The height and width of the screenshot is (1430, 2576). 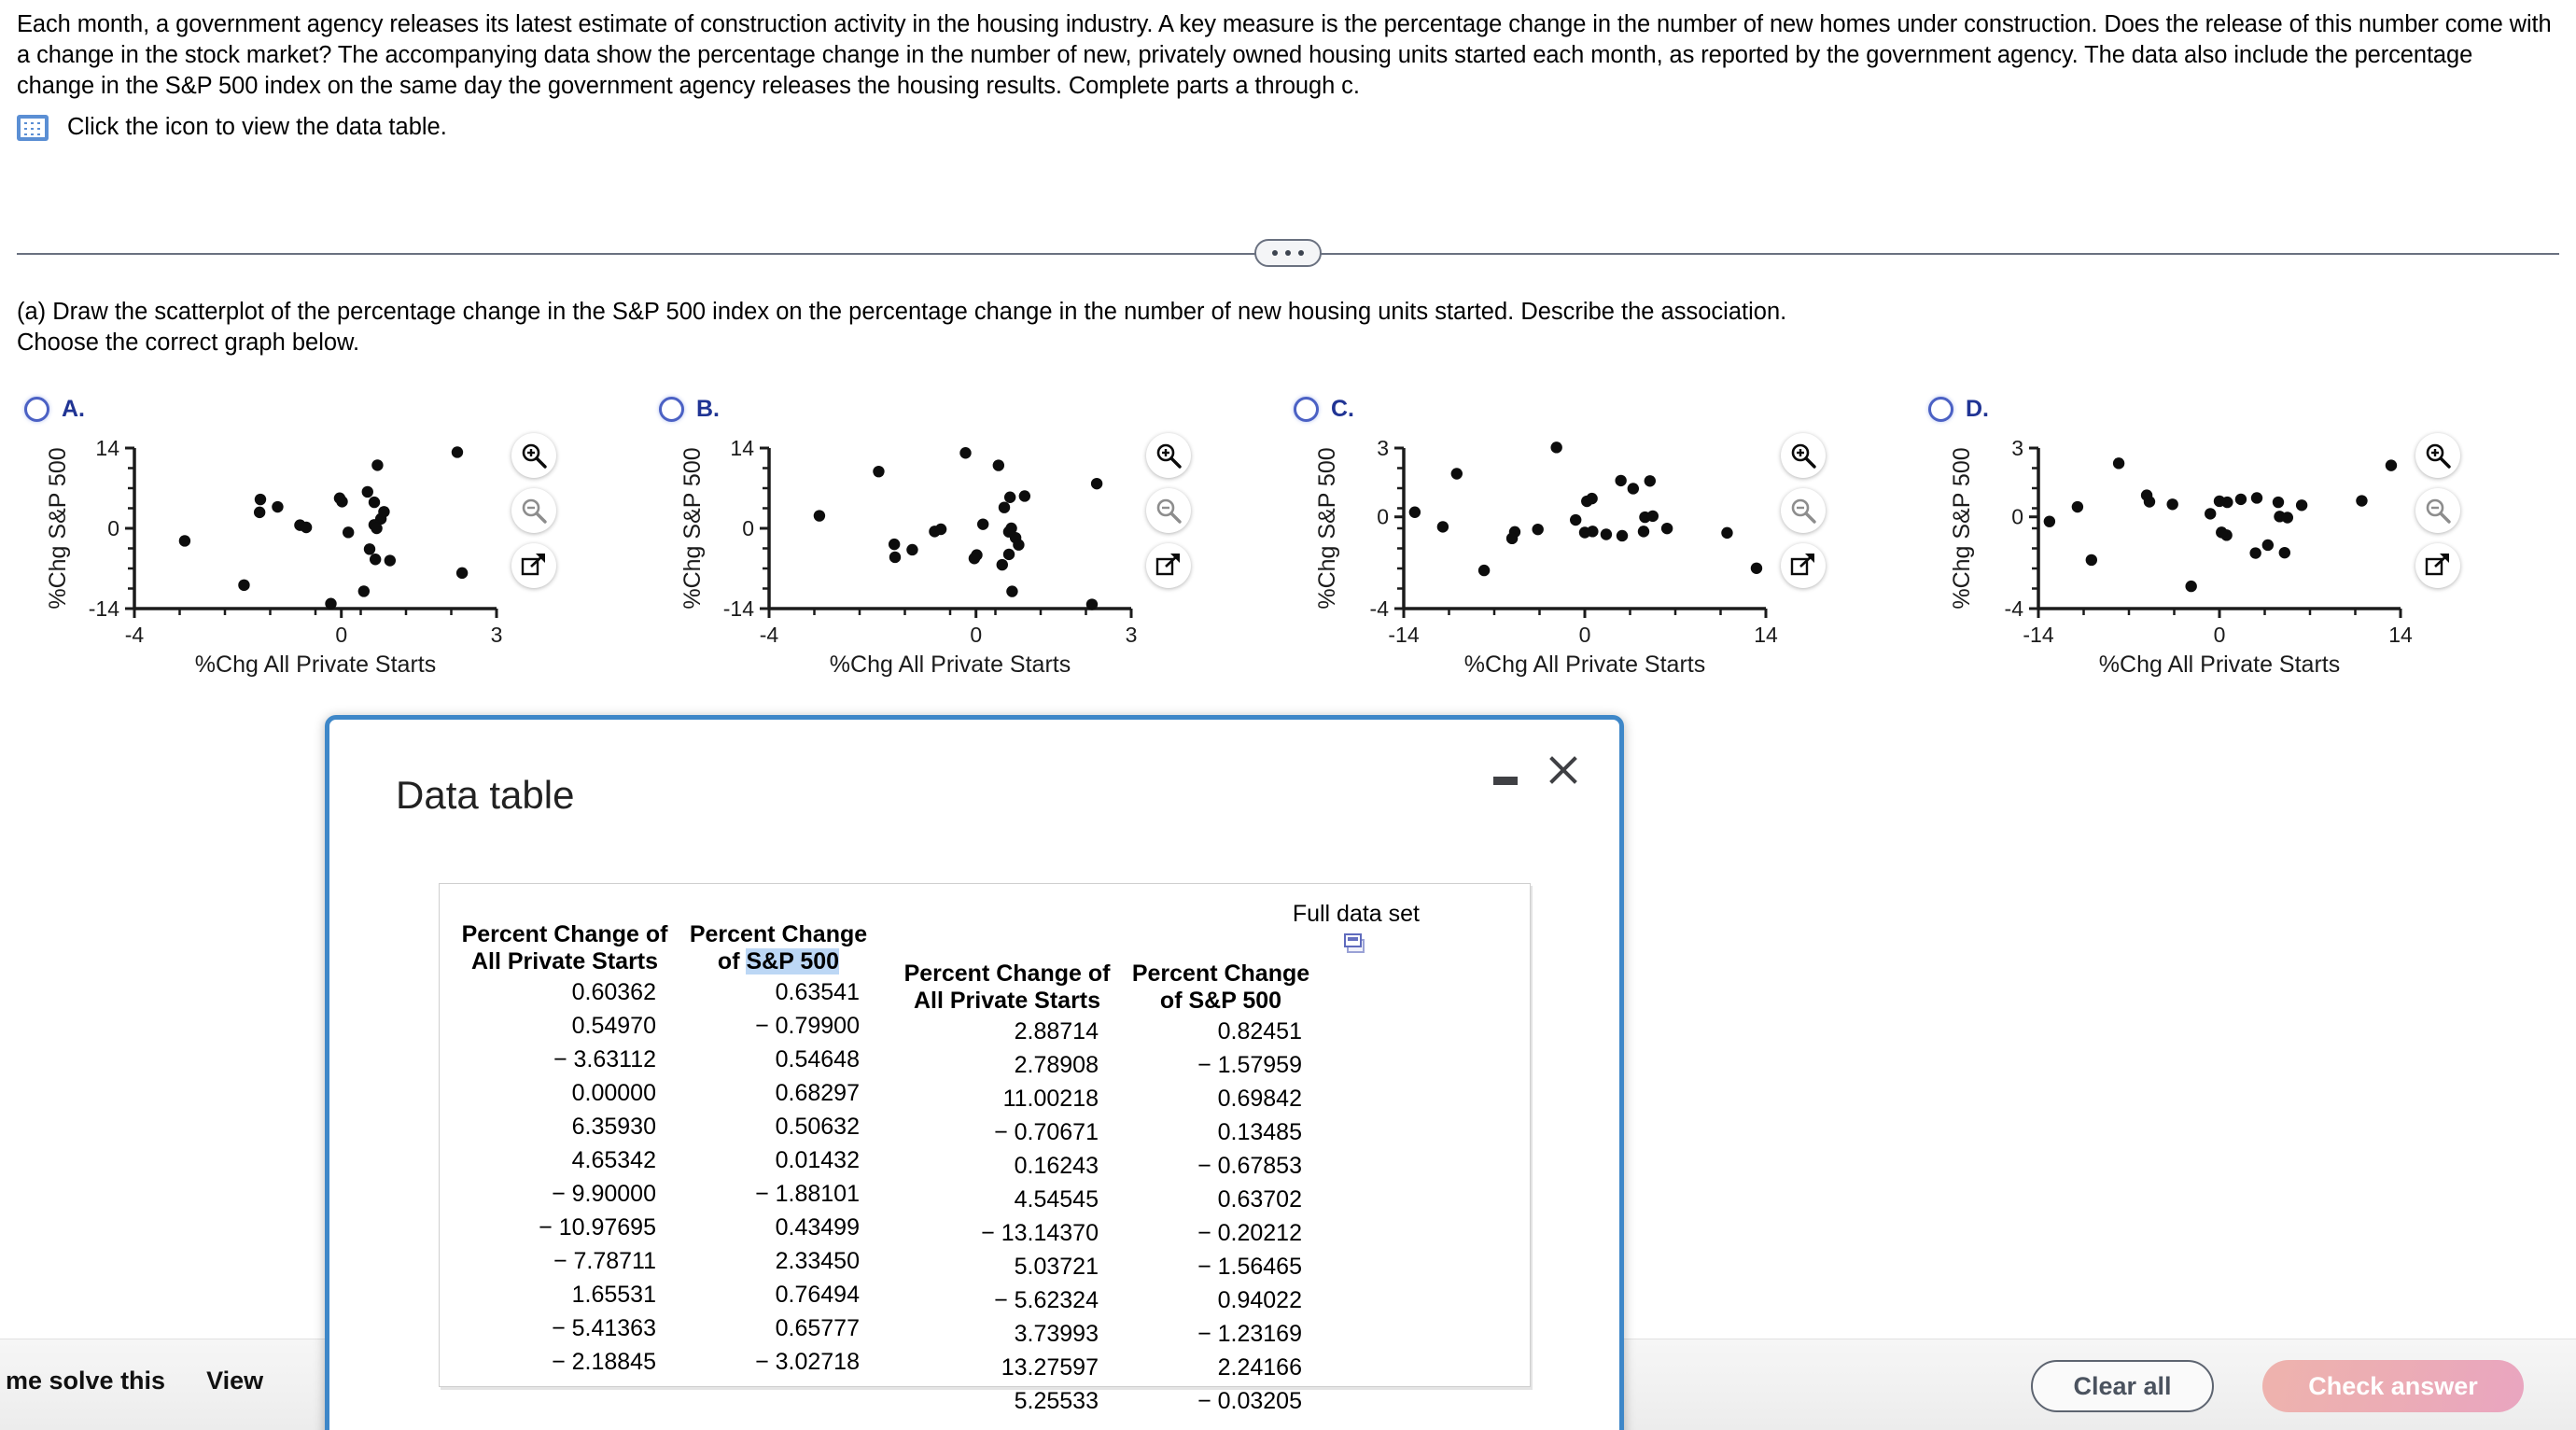 I want to click on radio-button-d, so click(x=1940, y=409).